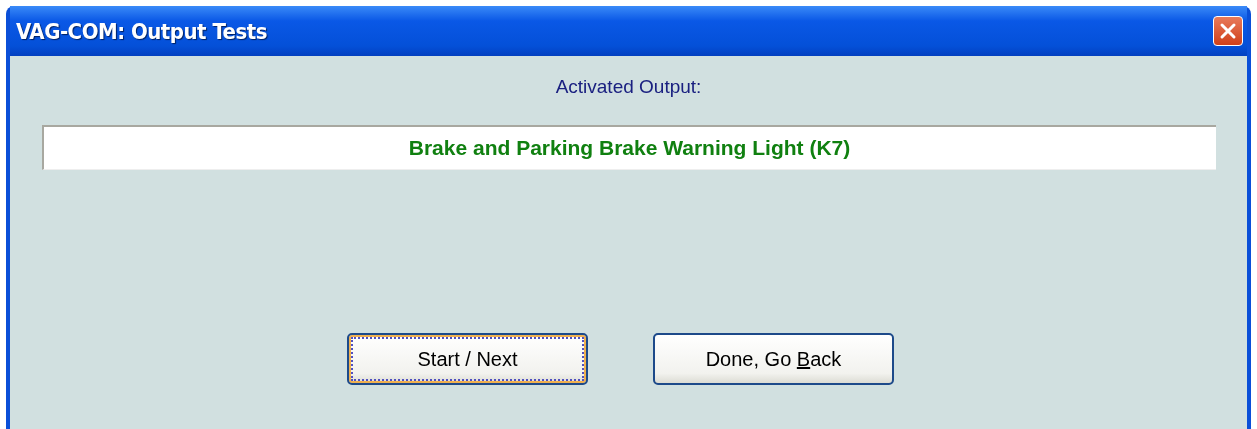 This screenshot has width=1257, height=429. I want to click on close-button, so click(1228, 31).